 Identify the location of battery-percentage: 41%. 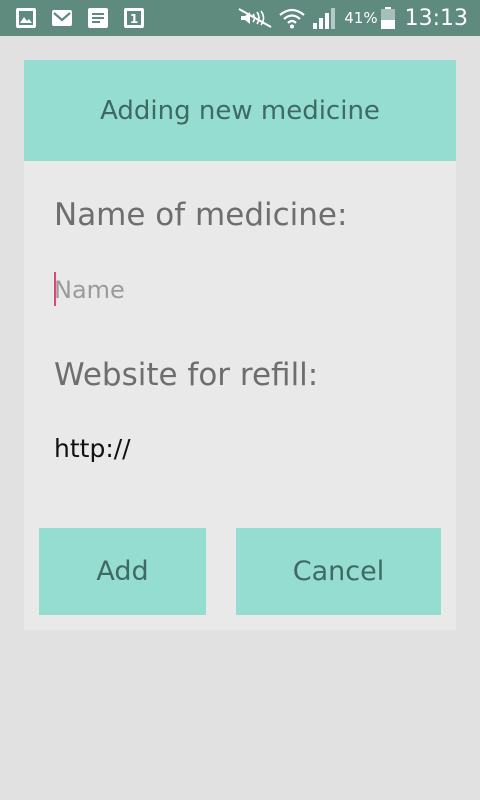
(361, 18).